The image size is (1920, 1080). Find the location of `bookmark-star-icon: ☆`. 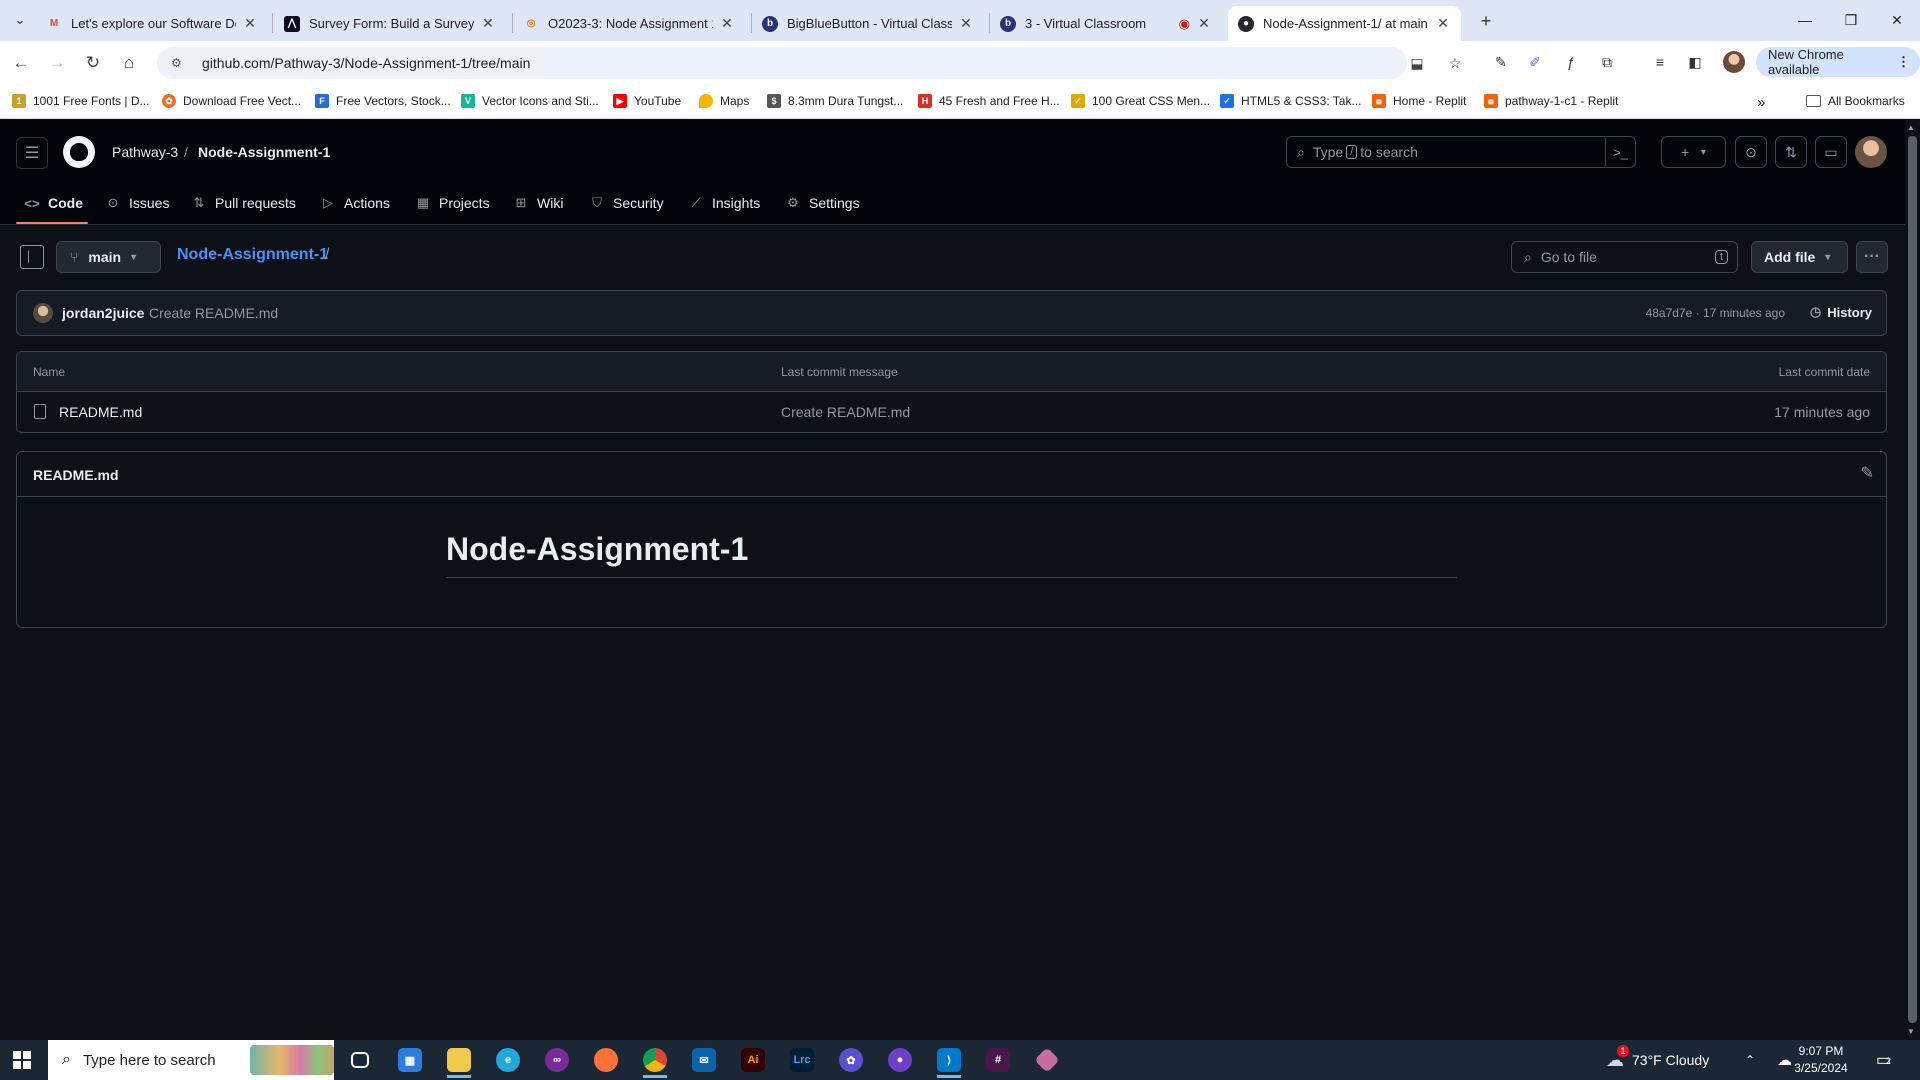

bookmark-star-icon: ☆ is located at coordinates (1455, 63).